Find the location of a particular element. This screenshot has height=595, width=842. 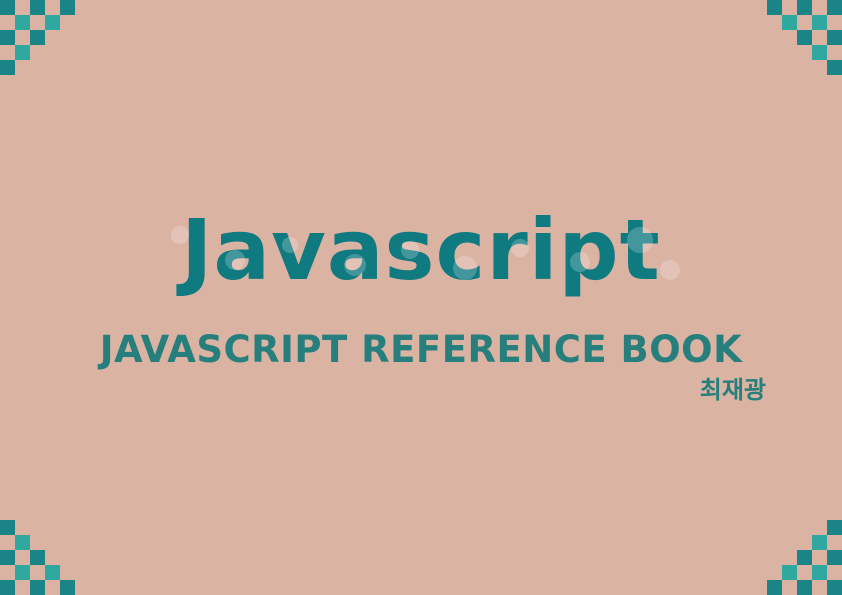

corner-pattern-top-left is located at coordinates (47, 47).